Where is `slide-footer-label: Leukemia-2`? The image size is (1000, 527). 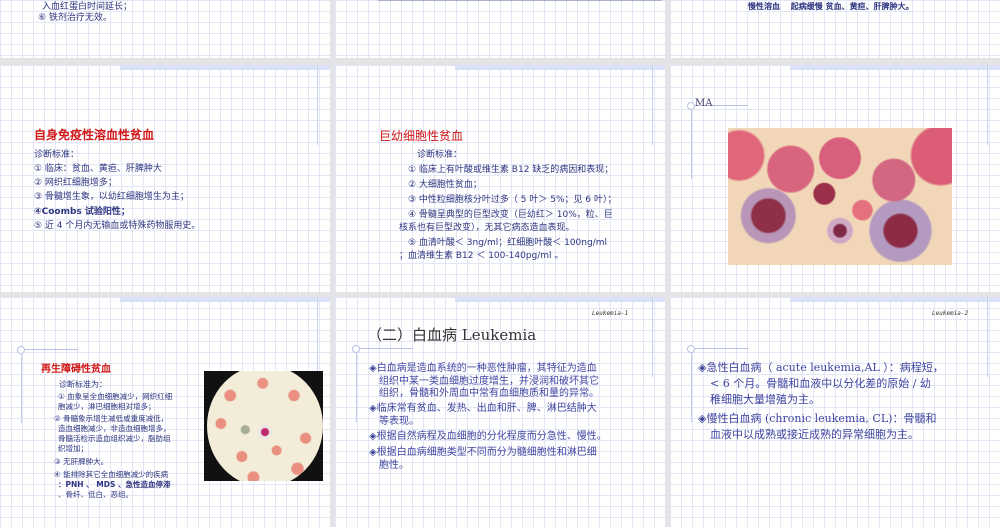 slide-footer-label: Leukemia-2 is located at coordinates (950, 313).